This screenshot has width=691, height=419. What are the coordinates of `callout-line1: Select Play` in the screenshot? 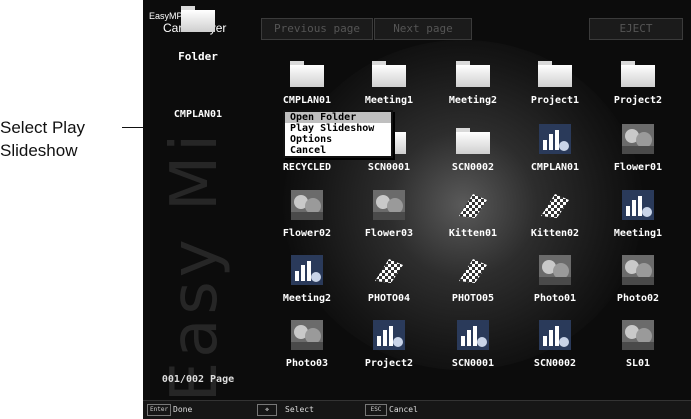 It's located at (43, 127).